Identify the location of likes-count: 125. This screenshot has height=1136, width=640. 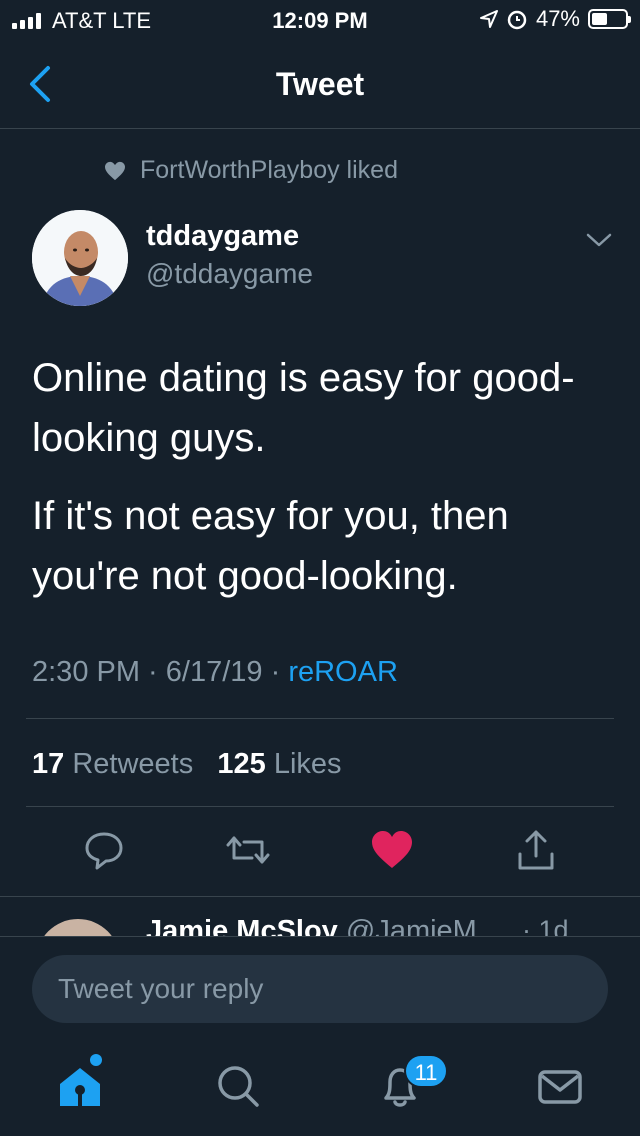
(241, 764).